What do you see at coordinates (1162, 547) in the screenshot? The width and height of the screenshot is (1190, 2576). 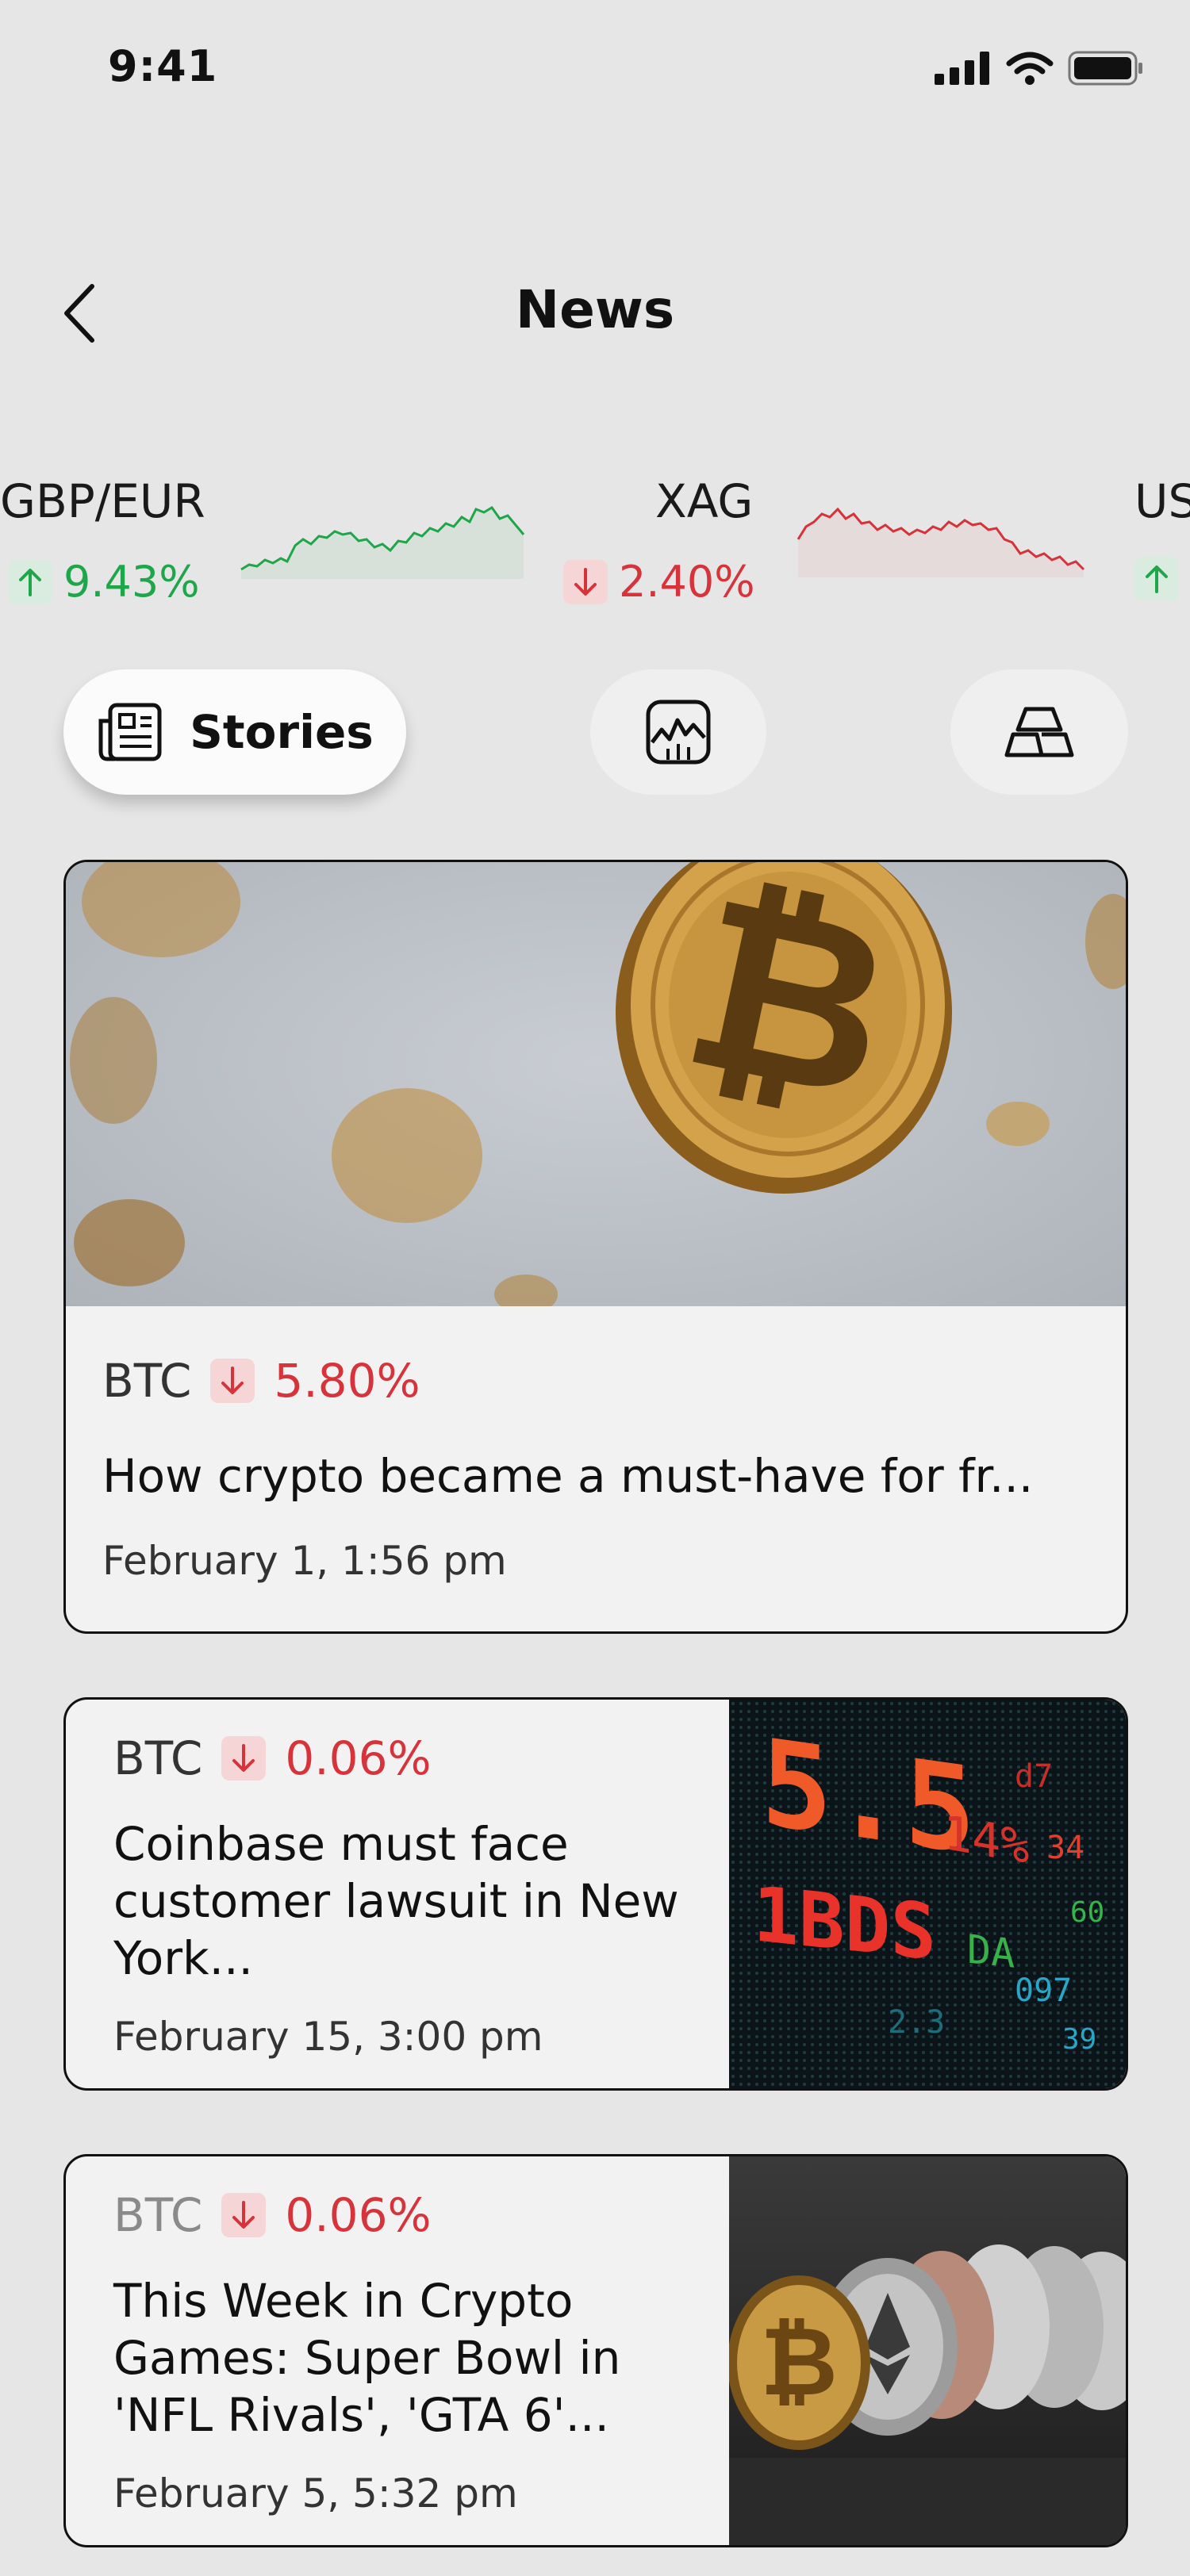 I see `ticker-item-us: US` at bounding box center [1162, 547].